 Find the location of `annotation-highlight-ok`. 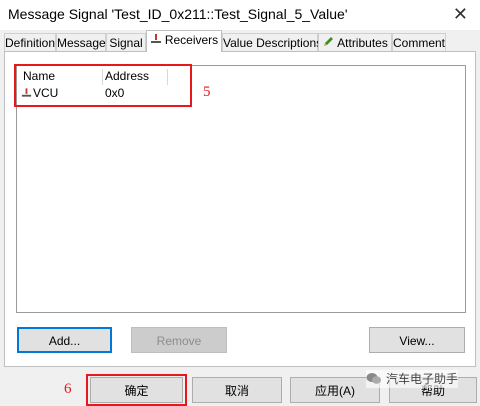

annotation-highlight-ok is located at coordinates (136, 390).